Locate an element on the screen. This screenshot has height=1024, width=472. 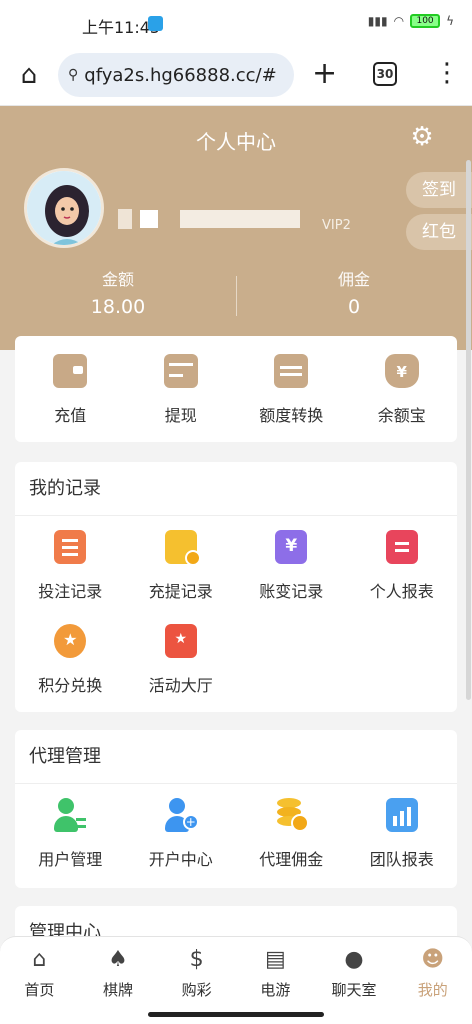
username-masked is located at coordinates (209, 219).